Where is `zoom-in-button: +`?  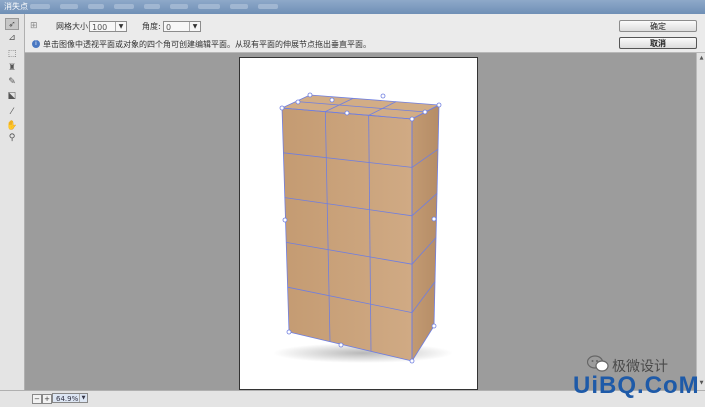 zoom-in-button: + is located at coordinates (47, 399).